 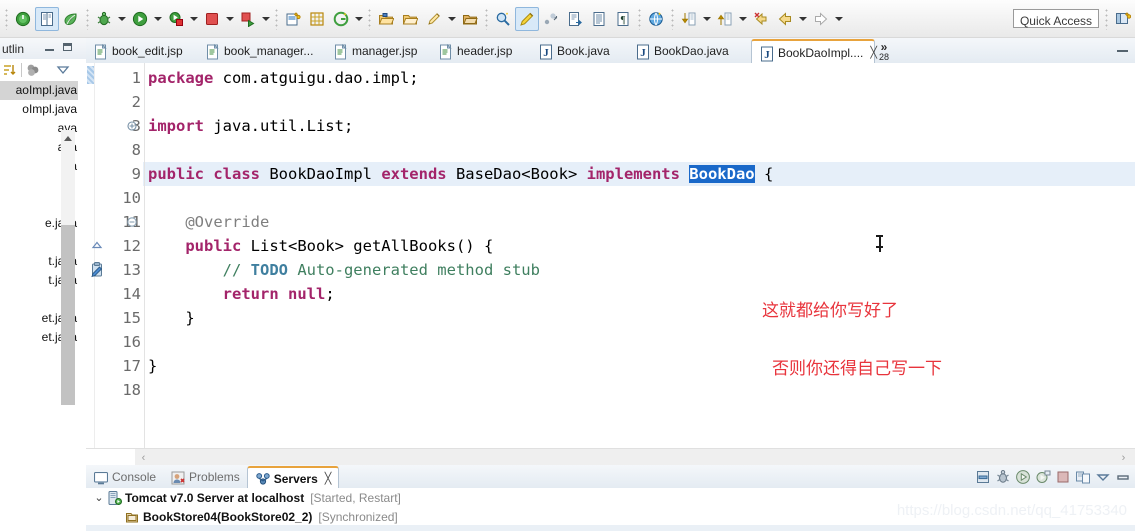 What do you see at coordinates (97, 246) in the screenshot?
I see `override-triangle-icon` at bounding box center [97, 246].